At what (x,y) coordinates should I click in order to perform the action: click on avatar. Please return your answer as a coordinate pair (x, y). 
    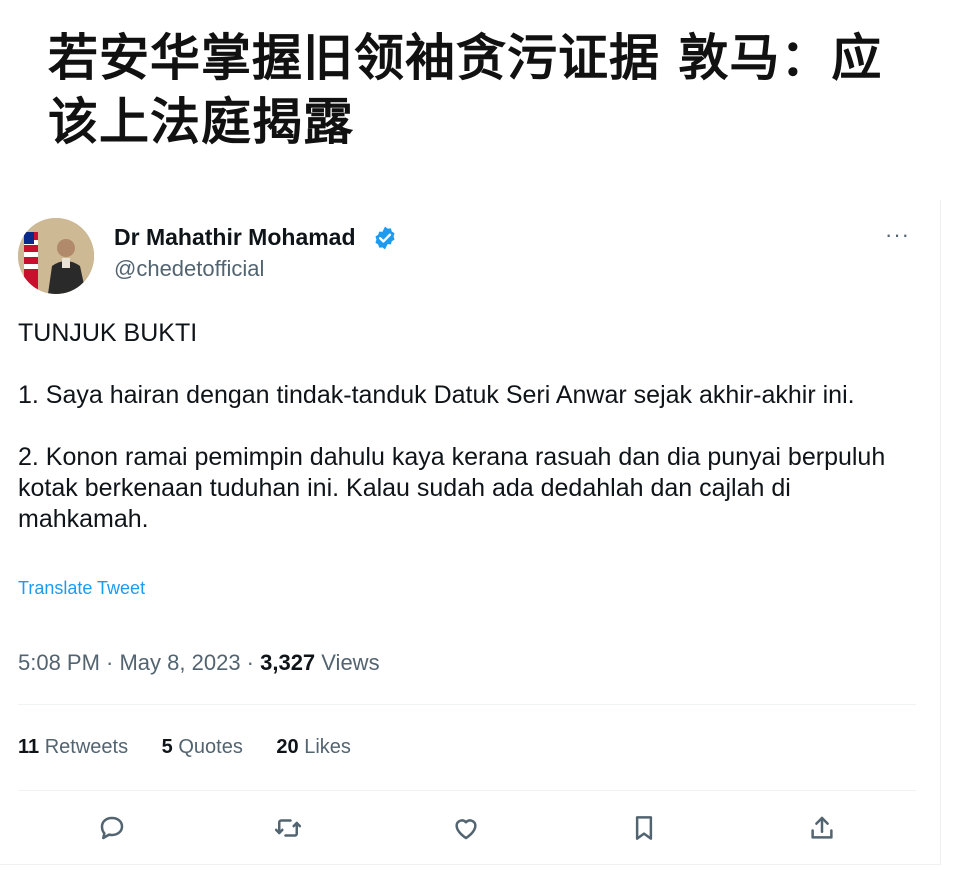
    Looking at the image, I should click on (56, 256).